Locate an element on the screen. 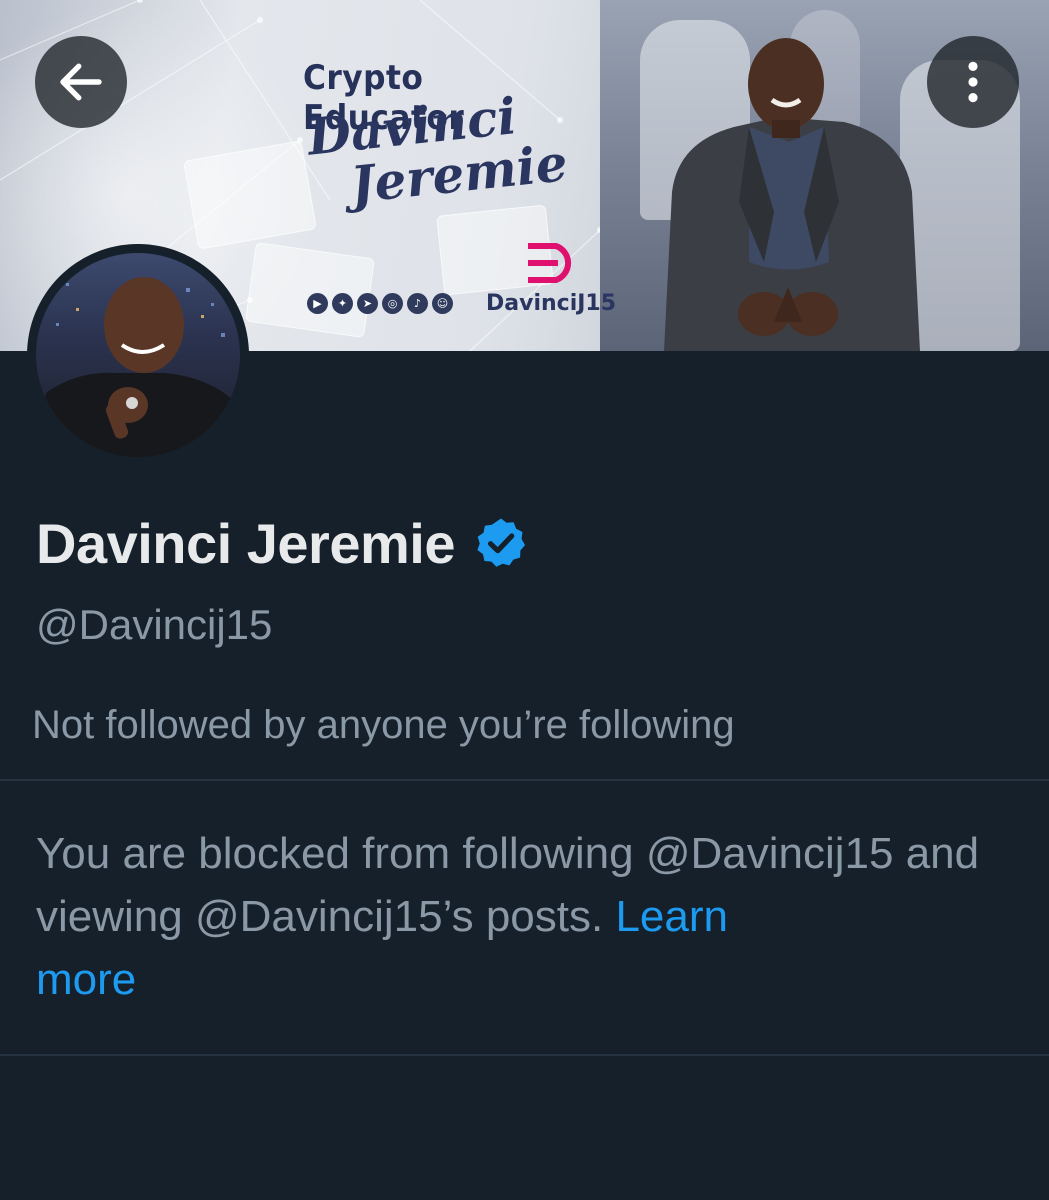  more-vertical-icon is located at coordinates (973, 82).